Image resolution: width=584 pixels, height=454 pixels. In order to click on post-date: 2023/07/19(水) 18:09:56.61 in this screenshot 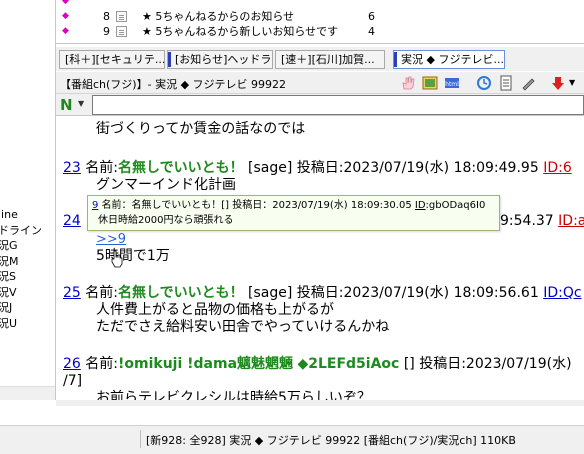, I will do `click(441, 293)`.